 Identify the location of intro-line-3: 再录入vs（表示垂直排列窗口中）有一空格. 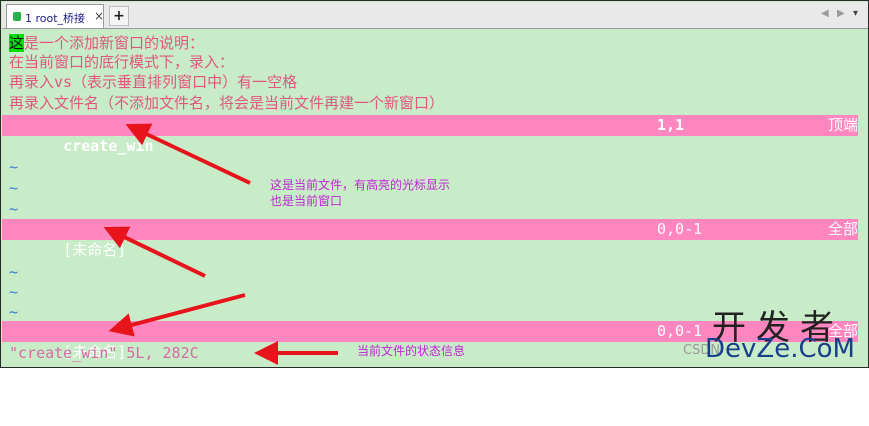
(153, 82).